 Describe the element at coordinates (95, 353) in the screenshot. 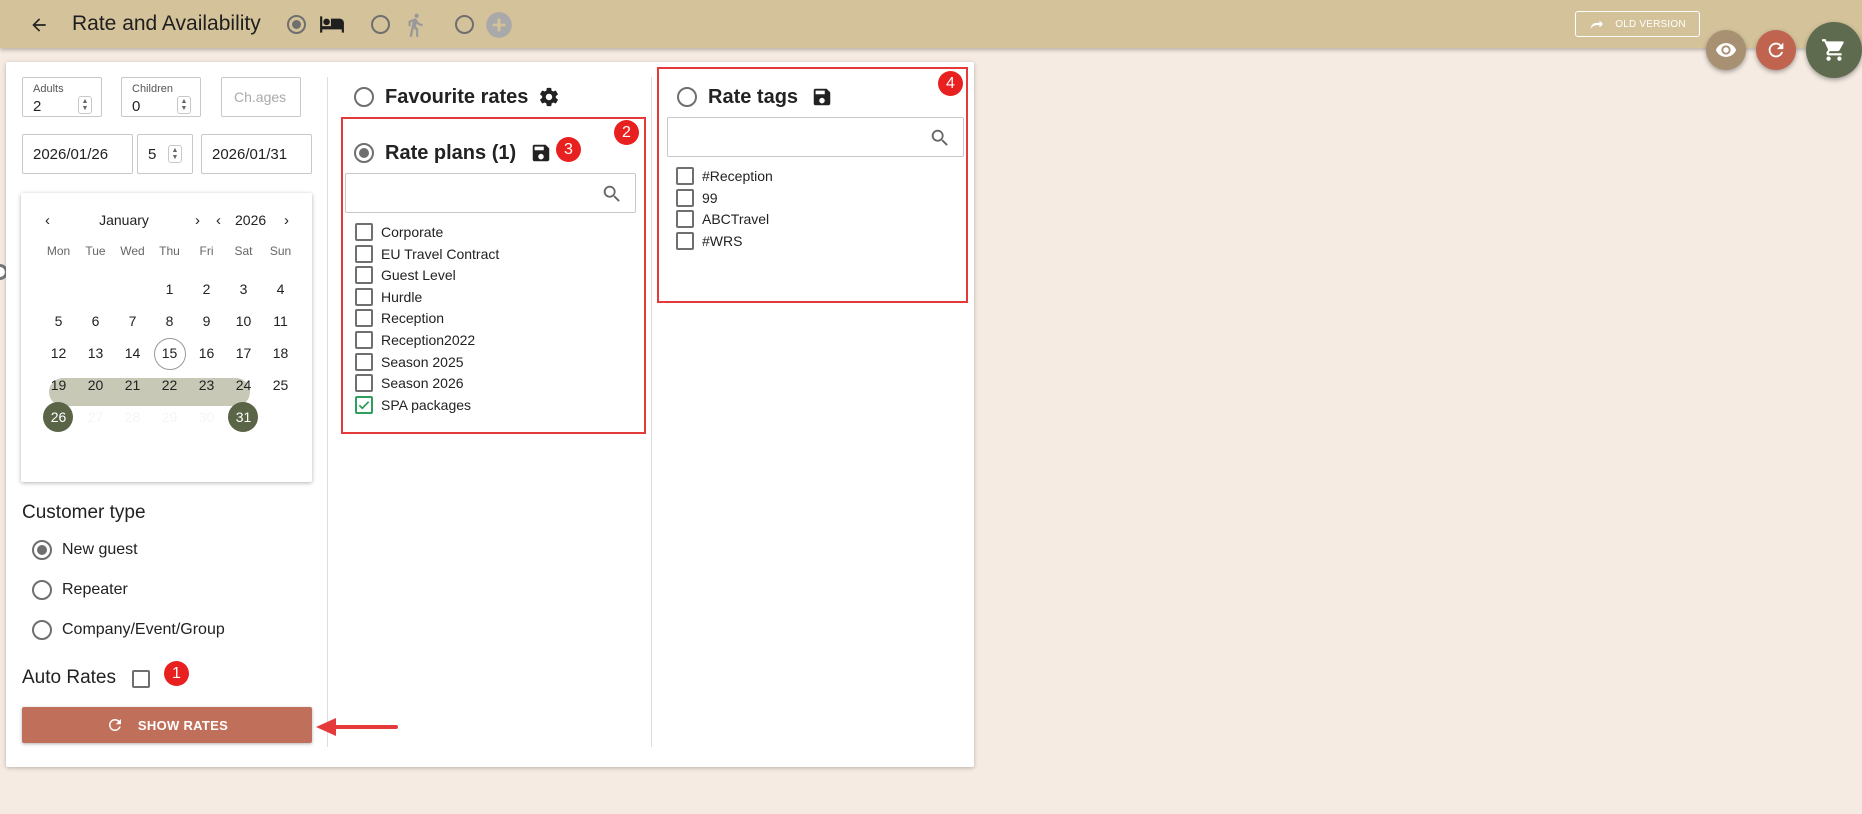

I see `calendar-day: 13` at that location.